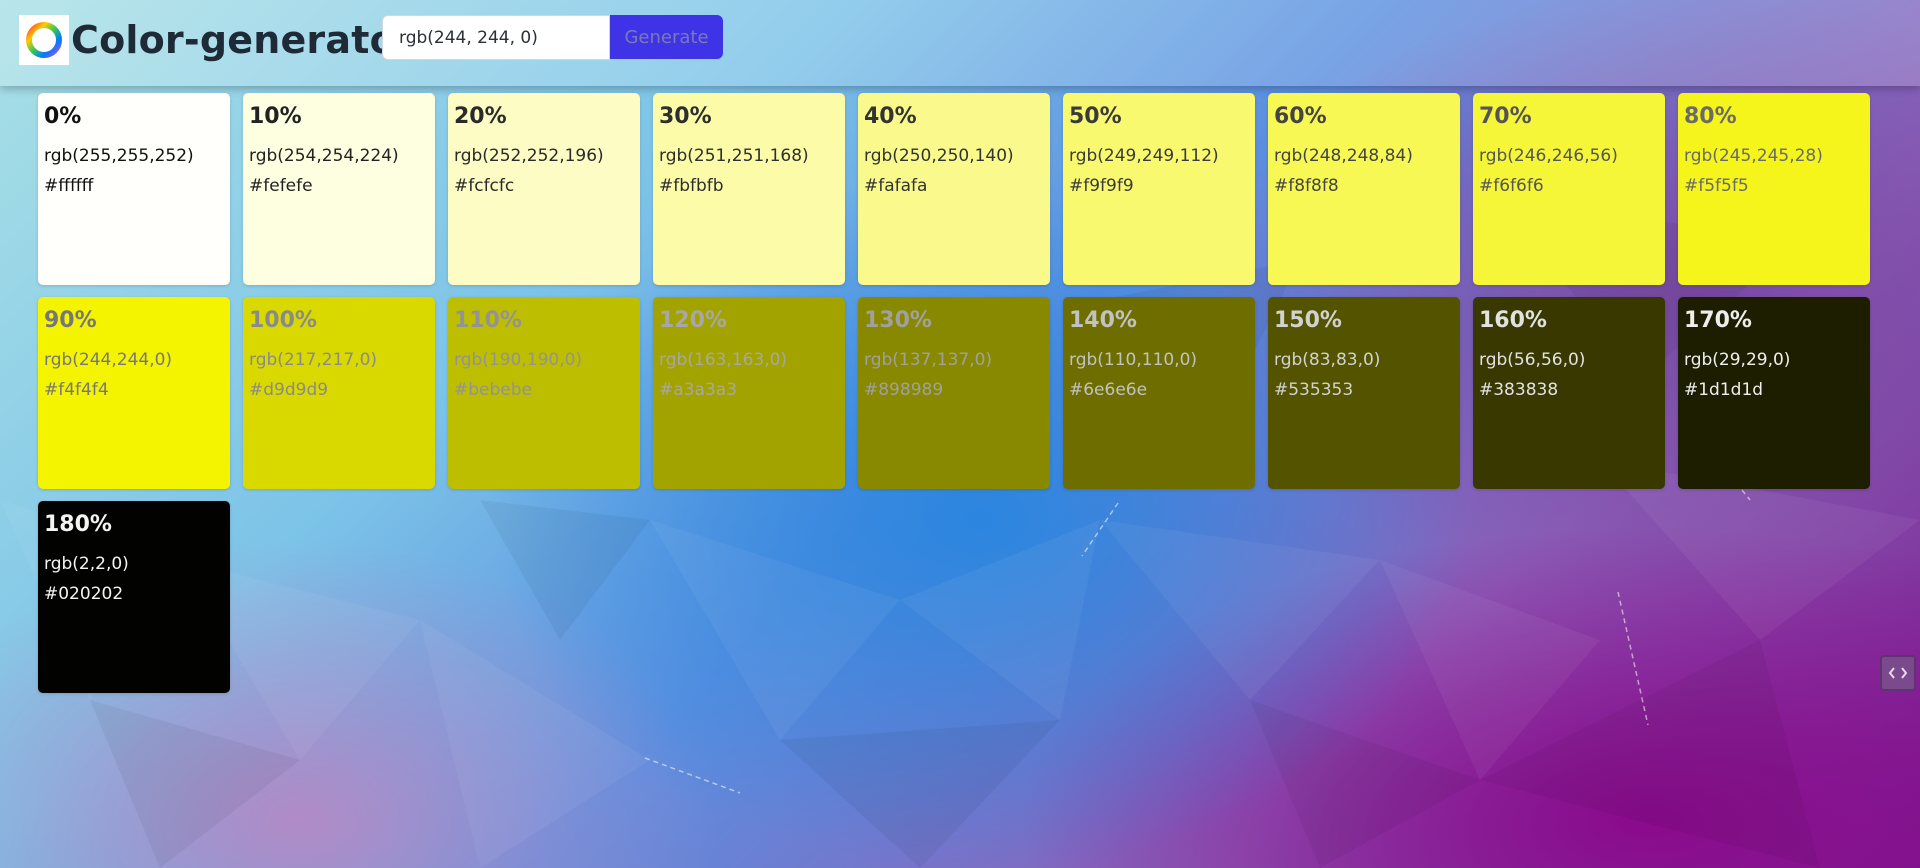 The width and height of the screenshot is (1920, 868). Describe the element at coordinates (890, 116) in the screenshot. I see `swatch-percentage: 40%` at that location.